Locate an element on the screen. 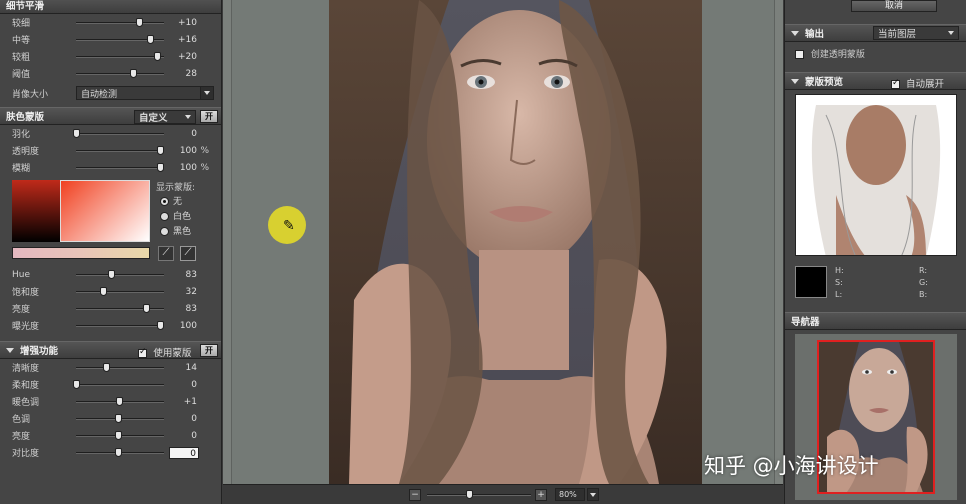  slider-value: +16 is located at coordinates (182, 40).